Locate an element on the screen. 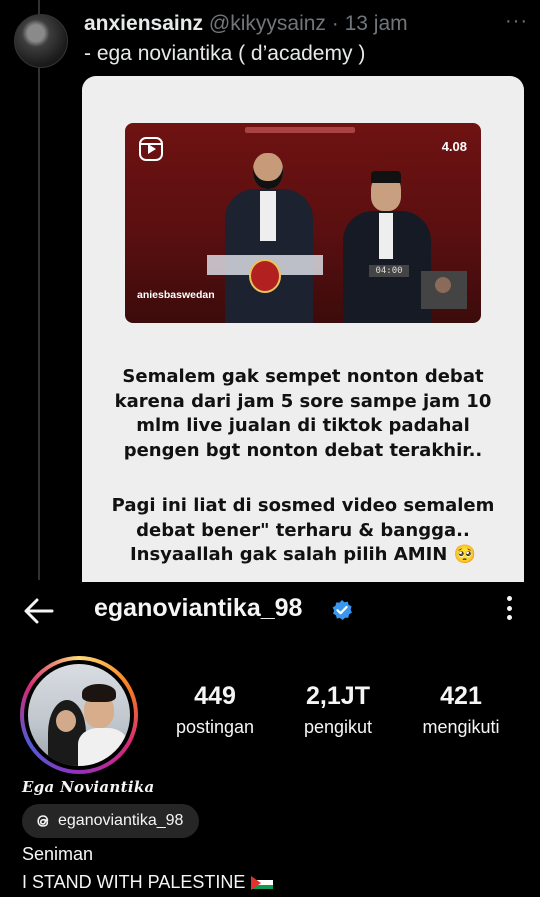 The height and width of the screenshot is (897, 540). caption-line: debat bener" terharu & bangga.. is located at coordinates (303, 530).